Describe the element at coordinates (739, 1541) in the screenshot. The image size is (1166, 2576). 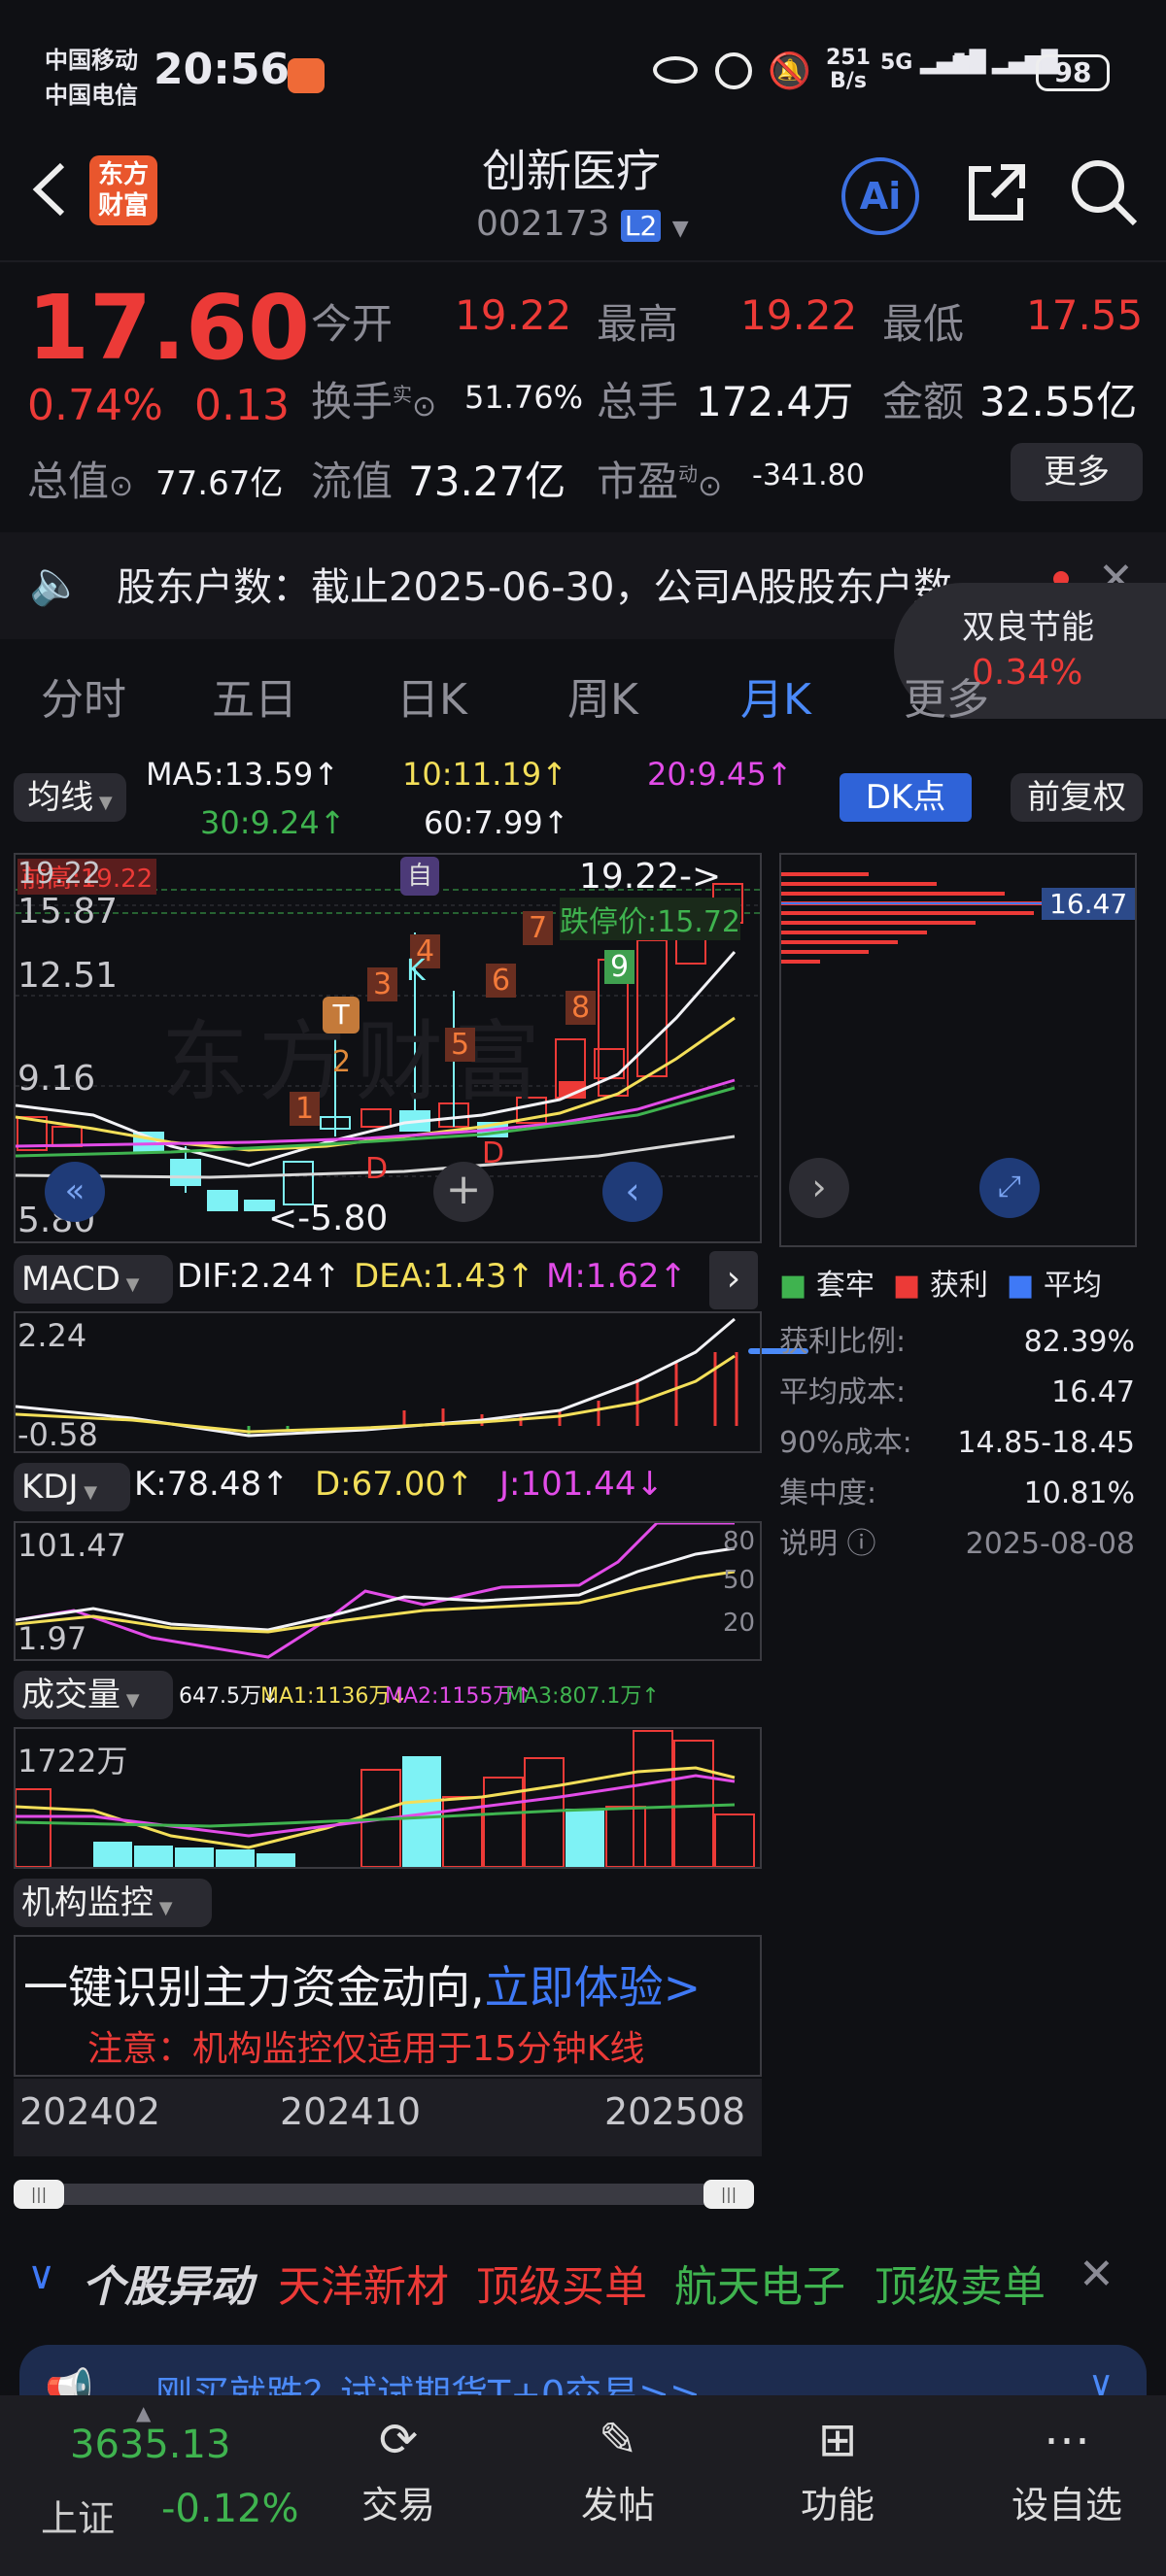
I see `kdj-ref-80: 80` at that location.